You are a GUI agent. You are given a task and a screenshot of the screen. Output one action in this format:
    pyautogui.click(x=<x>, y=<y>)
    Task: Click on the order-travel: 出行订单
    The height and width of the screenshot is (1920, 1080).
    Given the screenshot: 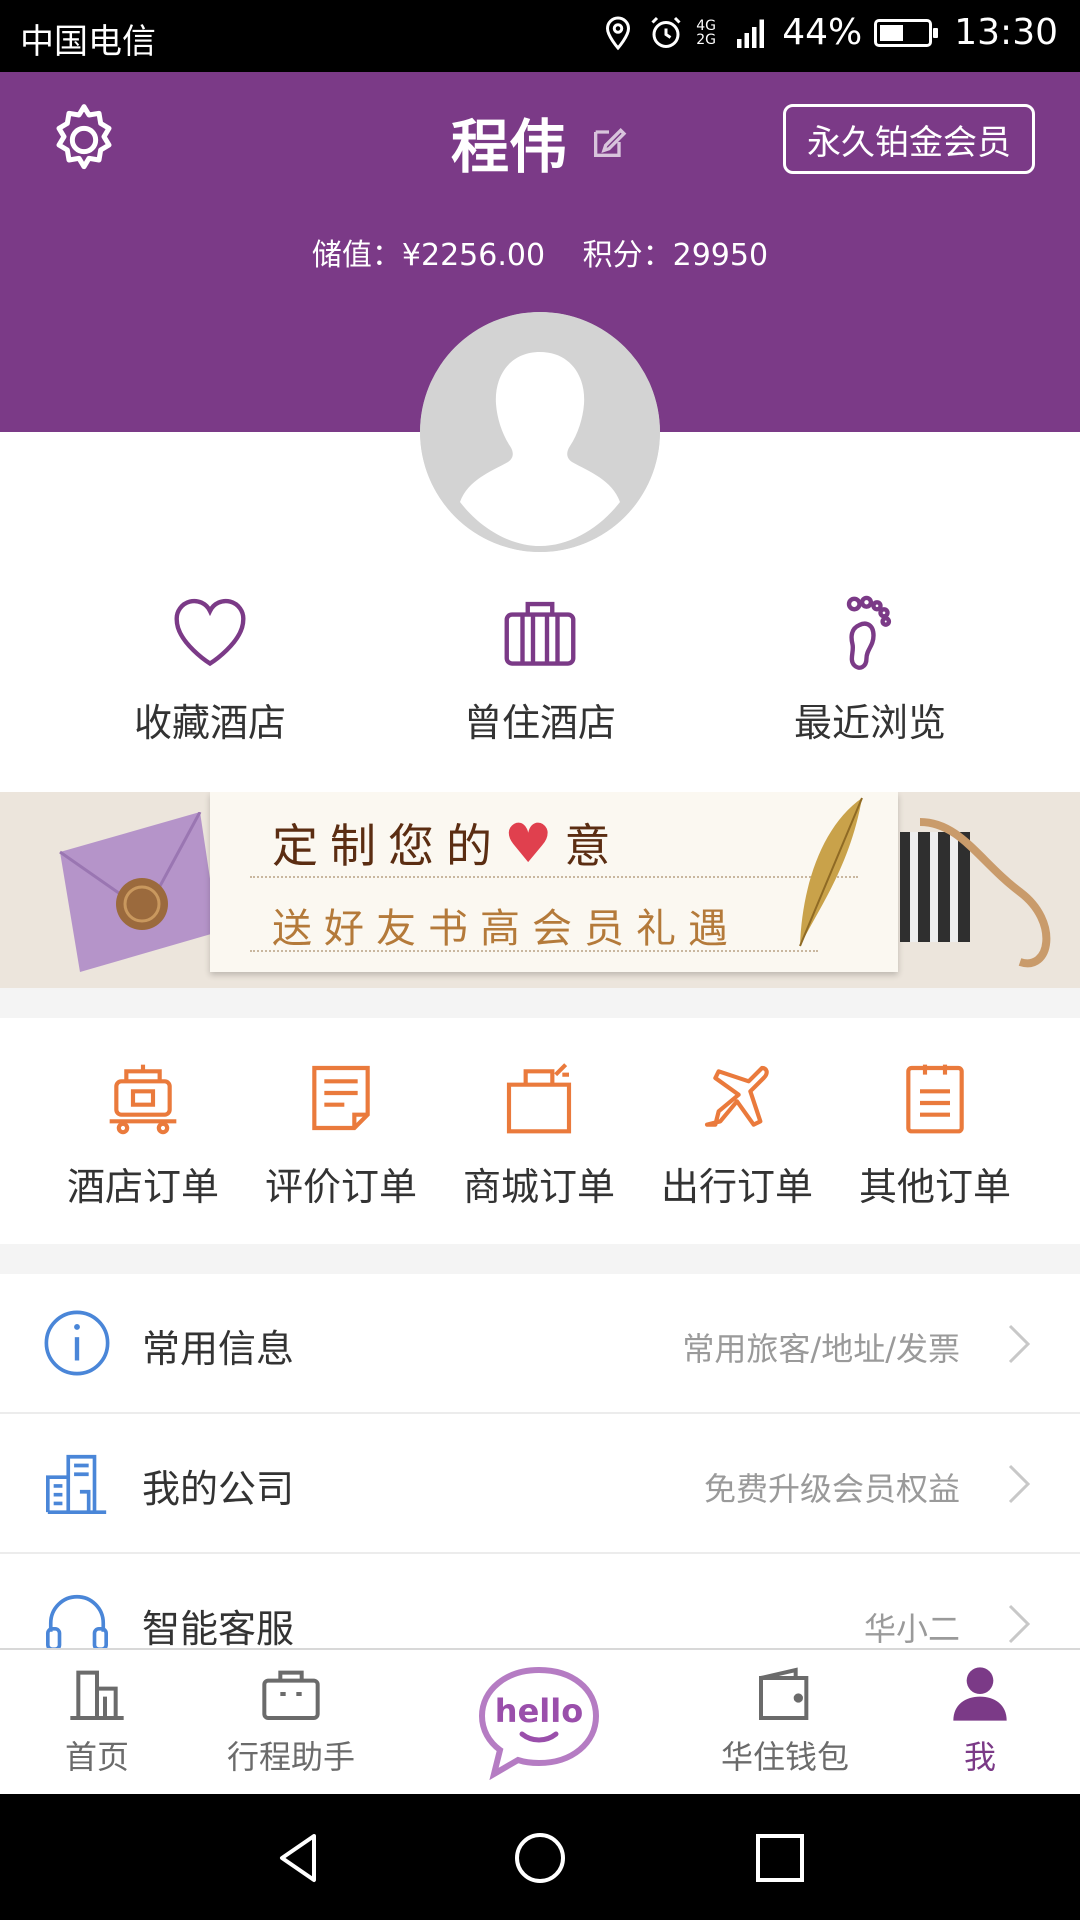 What is the action you would take?
    pyautogui.click(x=737, y=1134)
    